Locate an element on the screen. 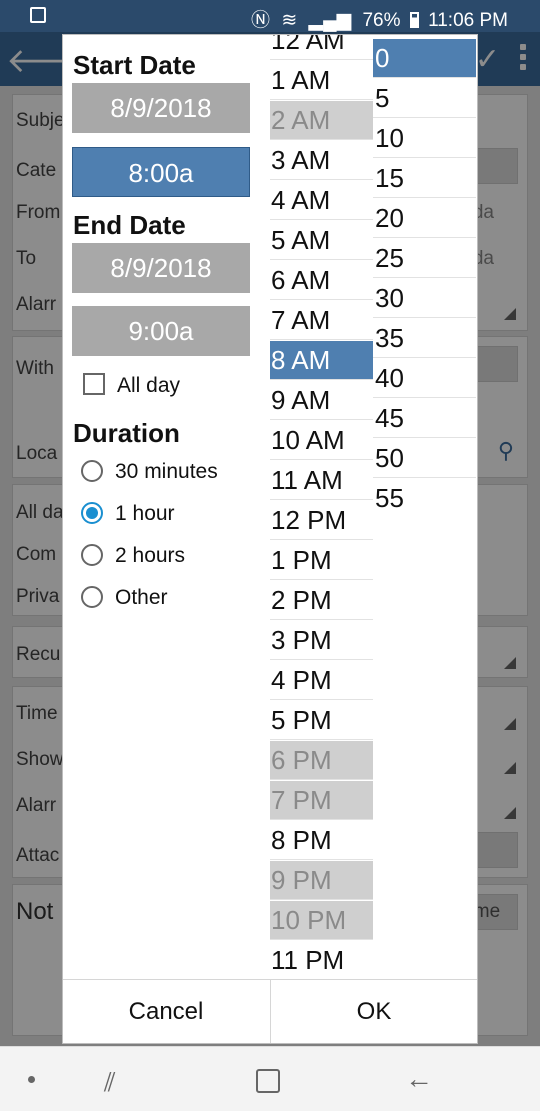  start-date-field: 8/9/2018 is located at coordinates (161, 108).